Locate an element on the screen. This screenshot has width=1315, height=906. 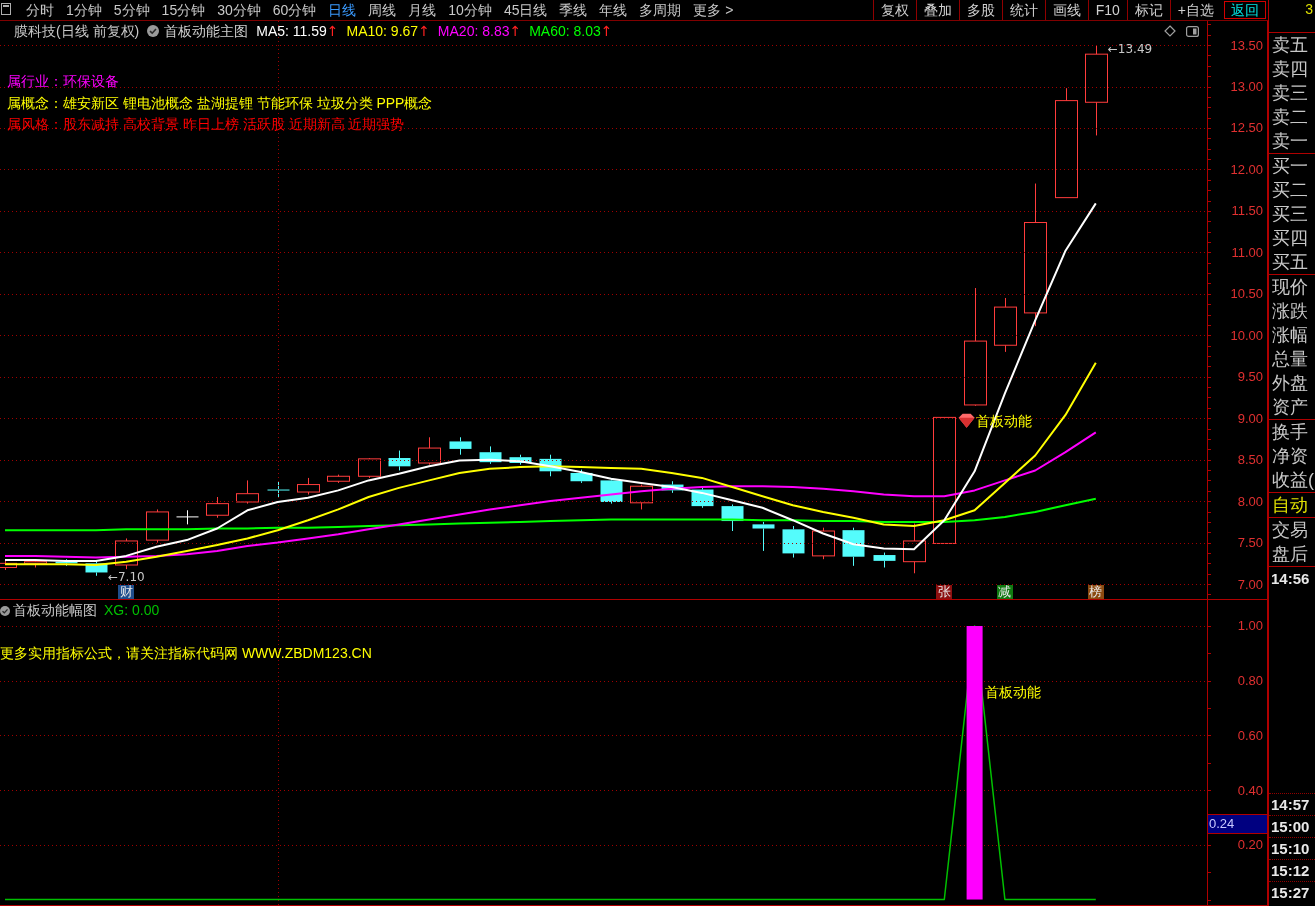
axis-label: 9.50 is located at coordinates (1250, 377).